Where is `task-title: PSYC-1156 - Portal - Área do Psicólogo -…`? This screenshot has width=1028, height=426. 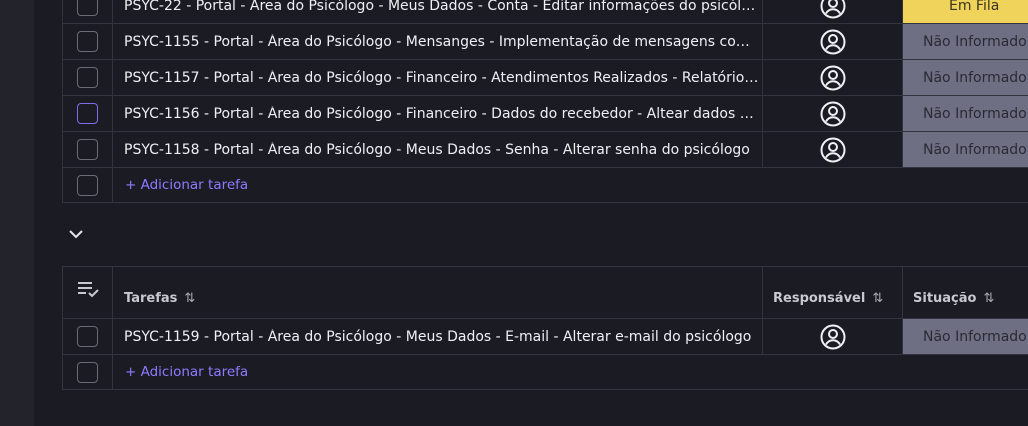
task-title: PSYC-1156 - Portal - Área do Psicólogo -… is located at coordinates (442, 114).